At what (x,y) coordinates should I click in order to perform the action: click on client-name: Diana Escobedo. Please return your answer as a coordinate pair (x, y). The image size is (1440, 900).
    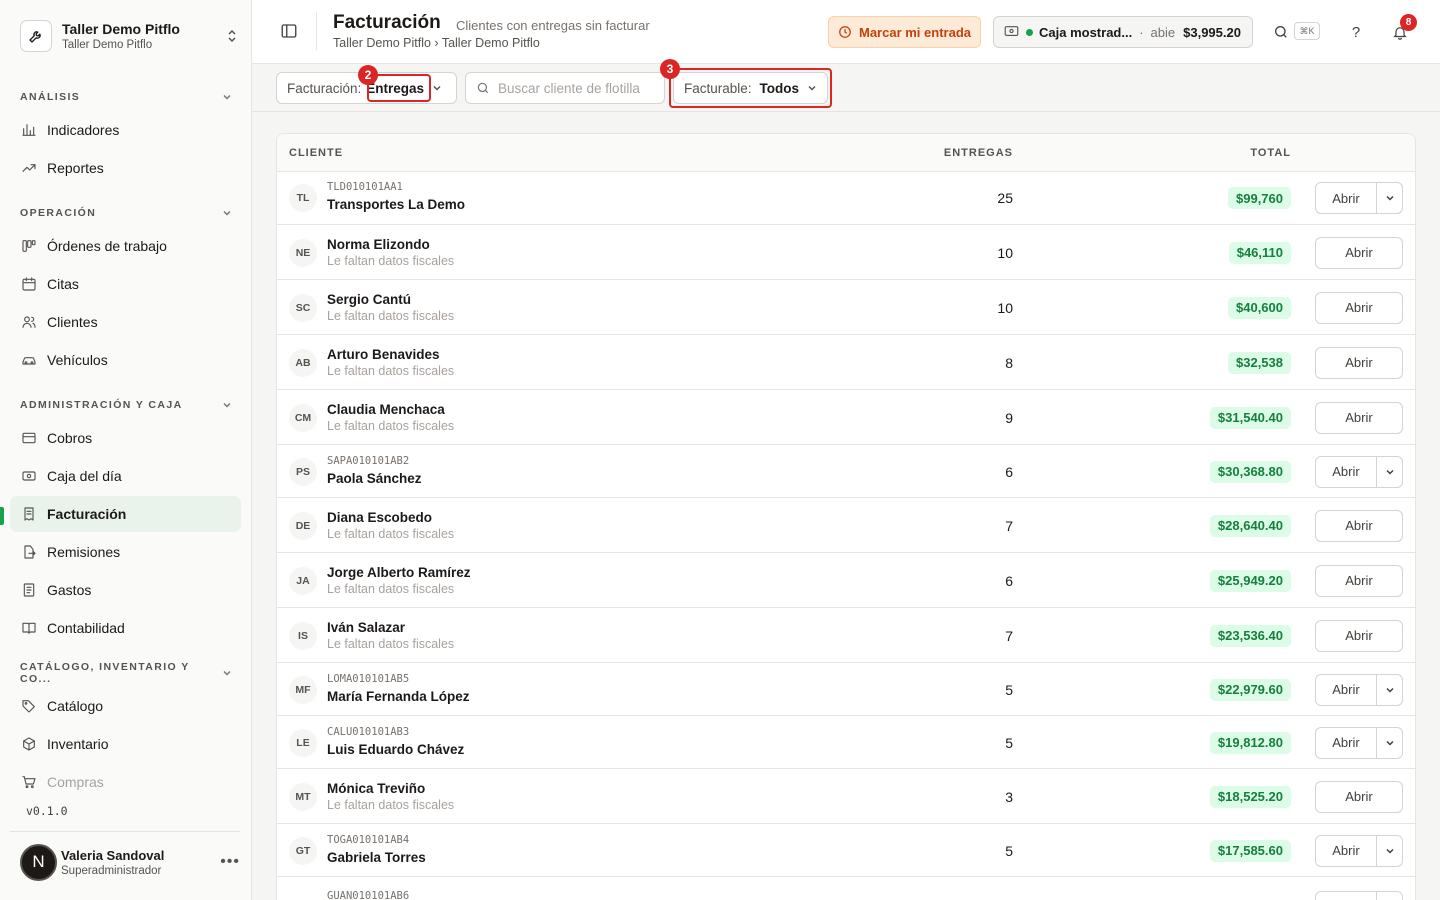
    Looking at the image, I should click on (379, 517).